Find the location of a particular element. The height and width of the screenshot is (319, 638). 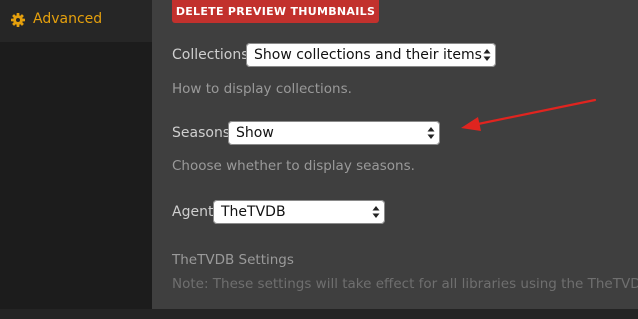

sidebar-item-advanced: Advanced is located at coordinates (76, 21).